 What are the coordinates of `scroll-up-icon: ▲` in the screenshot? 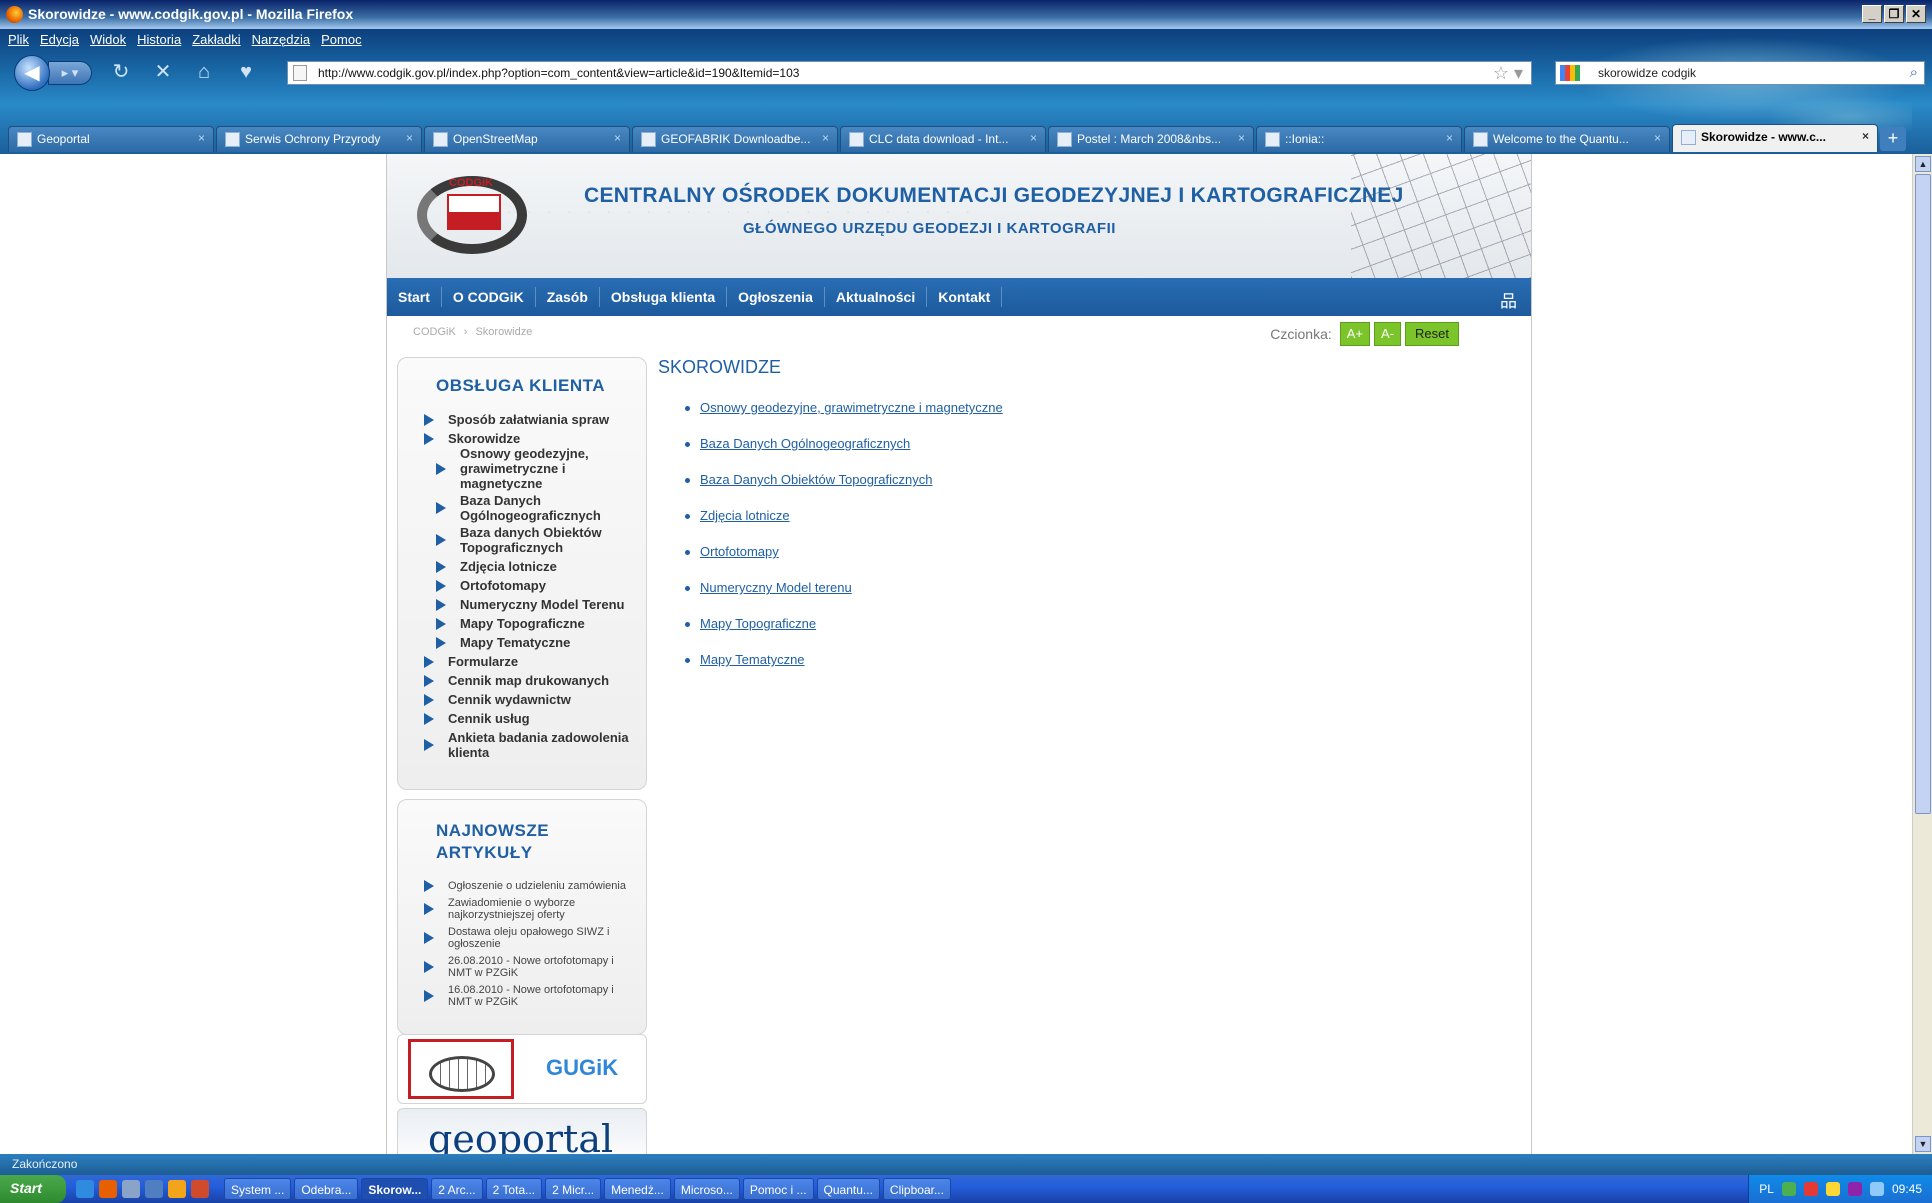 It's located at (1923, 164).